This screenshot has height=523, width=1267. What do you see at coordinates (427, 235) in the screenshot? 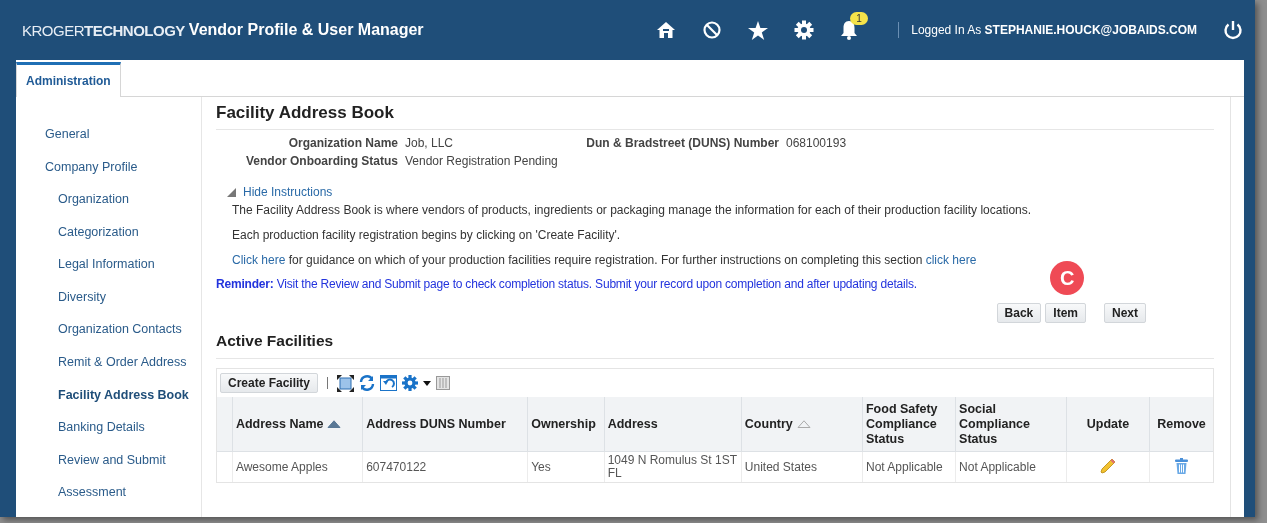
I see `instruction-text: Each production facility registration begins by clicking on 'Create Facility'.` at bounding box center [427, 235].